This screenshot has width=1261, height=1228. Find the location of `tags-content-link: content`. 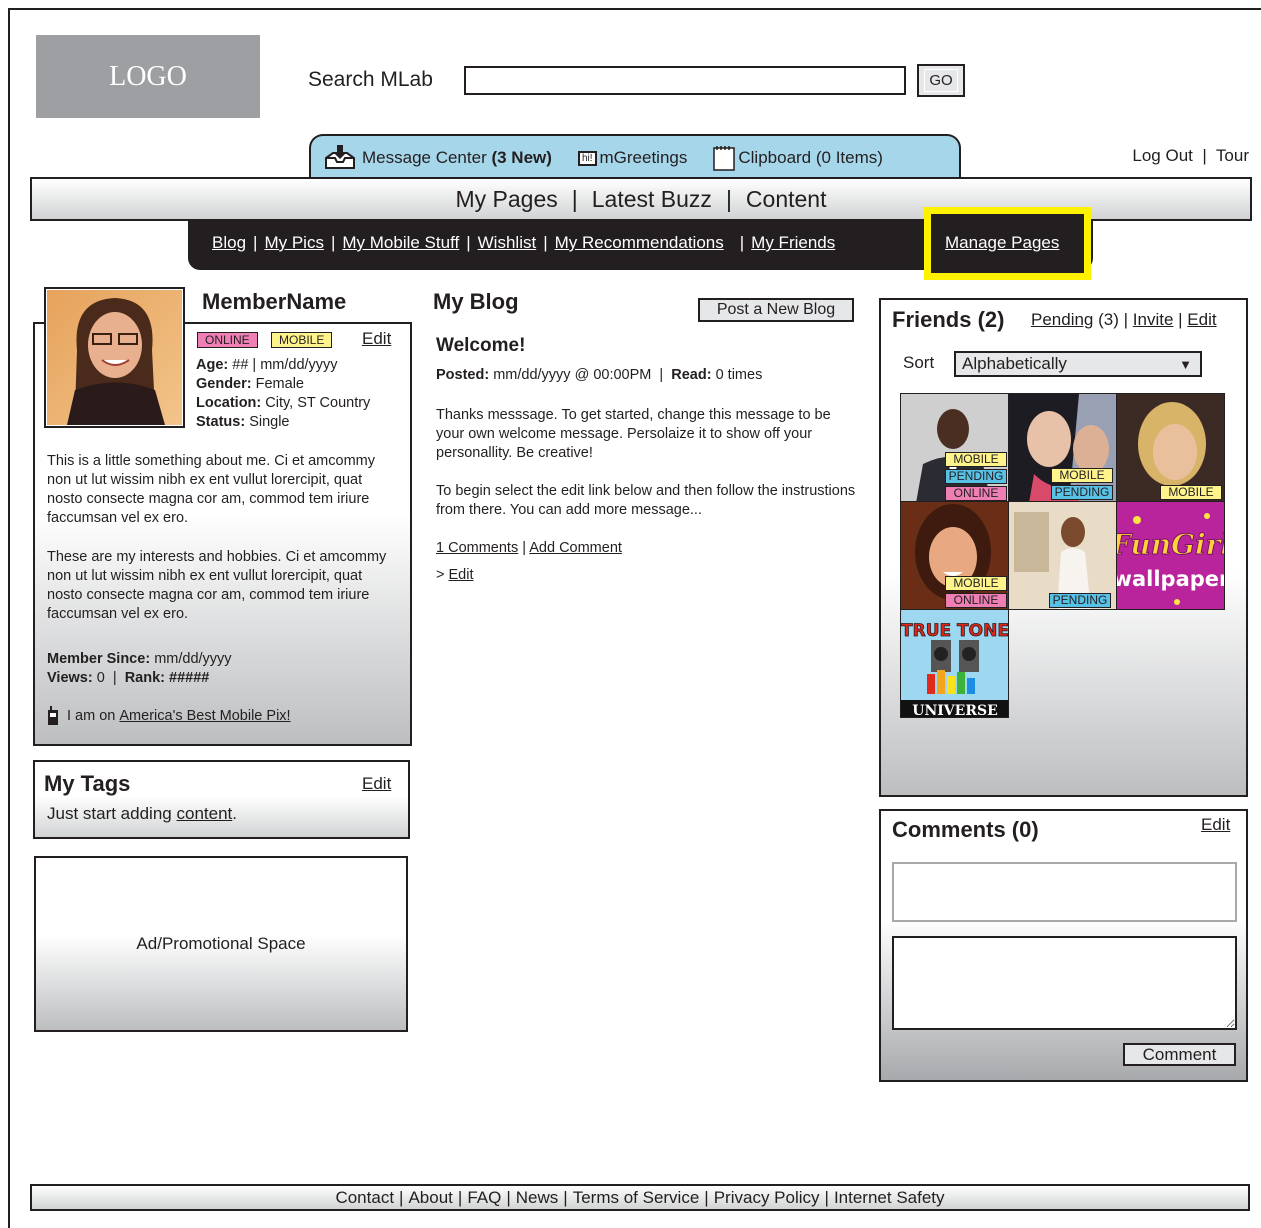

tags-content-link: content is located at coordinates (204, 813).